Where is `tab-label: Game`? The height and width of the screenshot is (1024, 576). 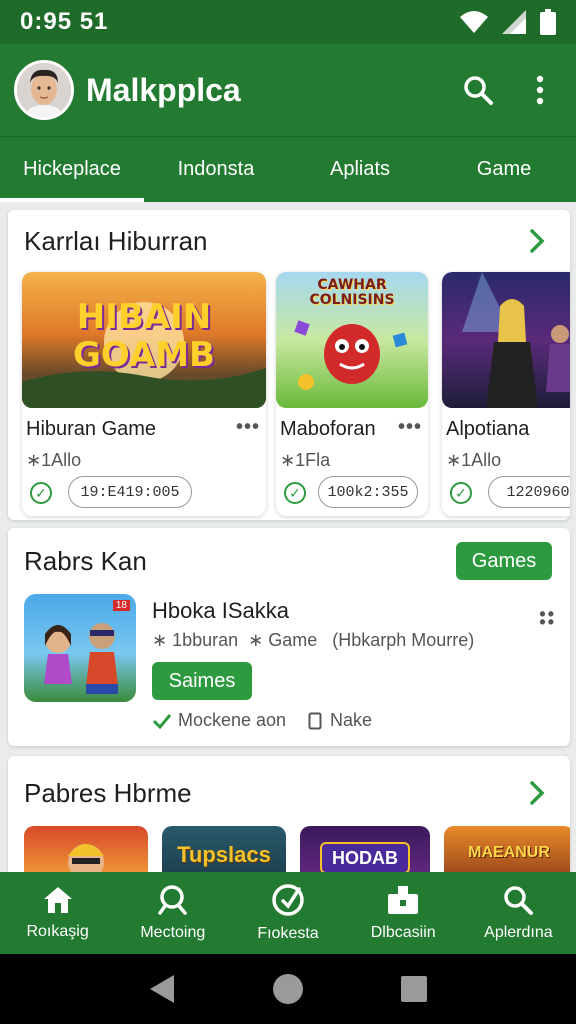
tab-label: Game is located at coordinates (504, 169).